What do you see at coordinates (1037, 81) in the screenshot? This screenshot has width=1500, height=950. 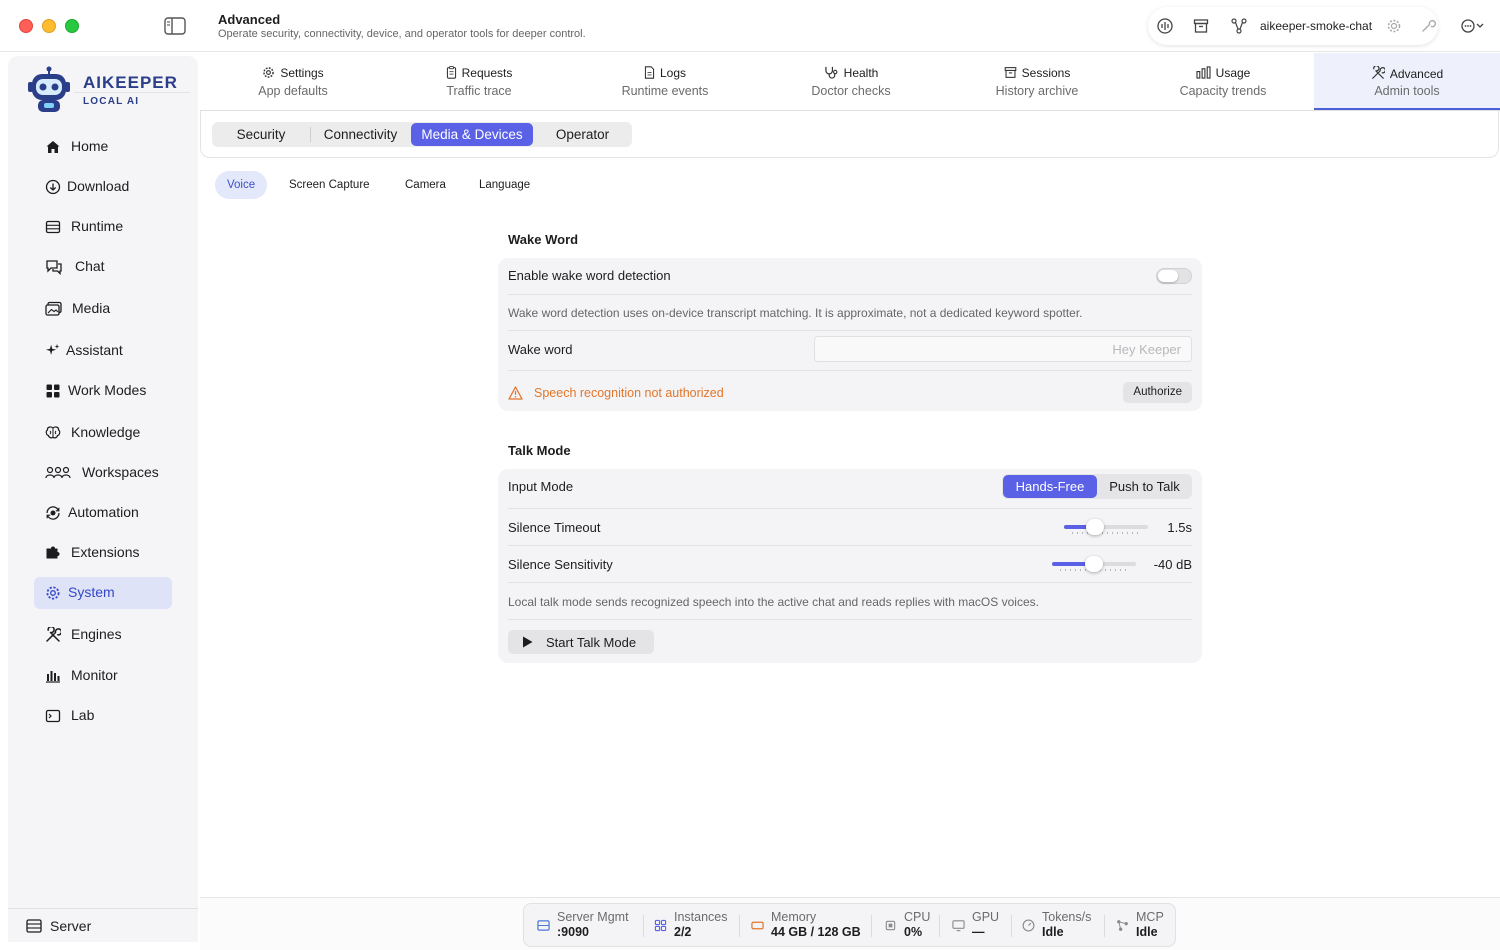 I see `tab-sessions: Sessions History archive` at bounding box center [1037, 81].